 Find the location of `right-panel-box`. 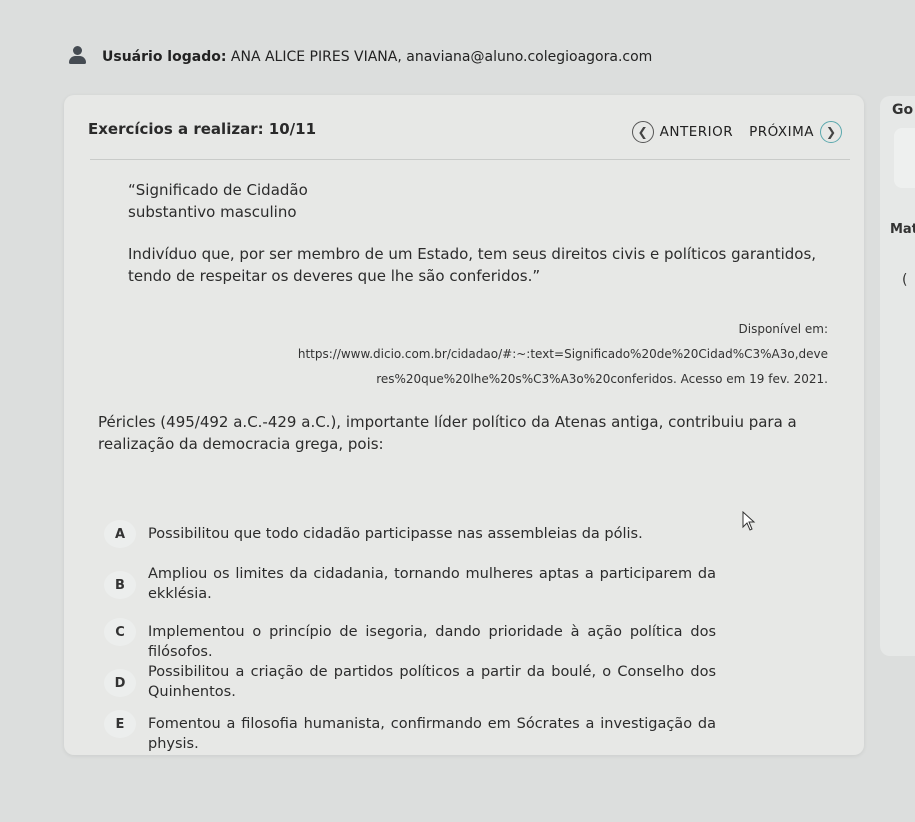

right-panel-box is located at coordinates (904, 158).